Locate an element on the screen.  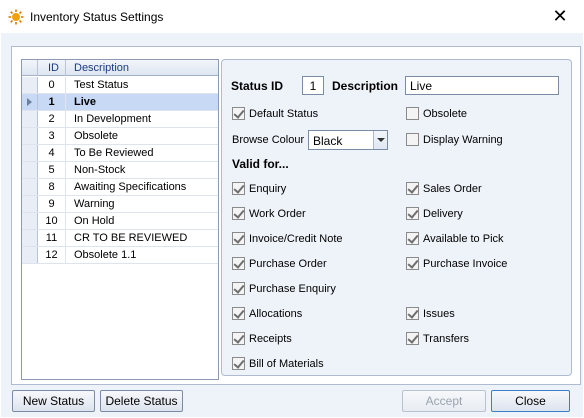
grid-header: ID Description is located at coordinates (120, 68).